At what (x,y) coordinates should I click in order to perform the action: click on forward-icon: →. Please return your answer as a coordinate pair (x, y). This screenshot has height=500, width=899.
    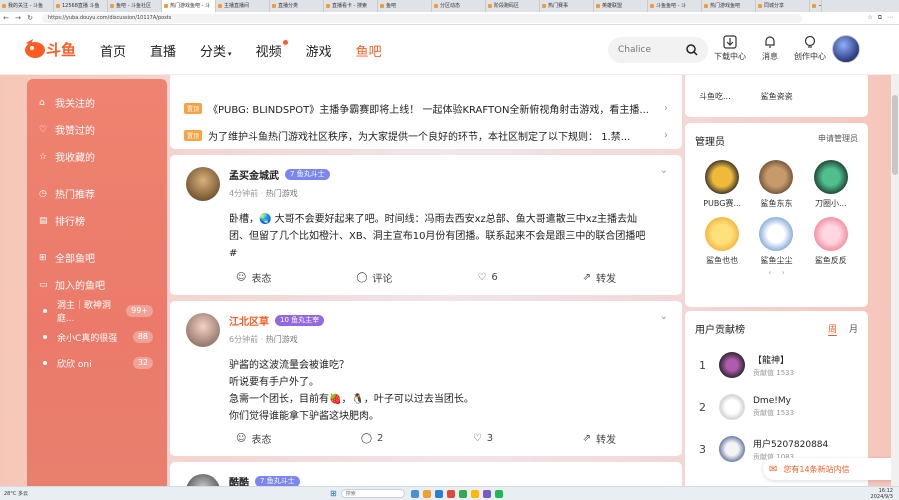
    Looking at the image, I should click on (18, 18).